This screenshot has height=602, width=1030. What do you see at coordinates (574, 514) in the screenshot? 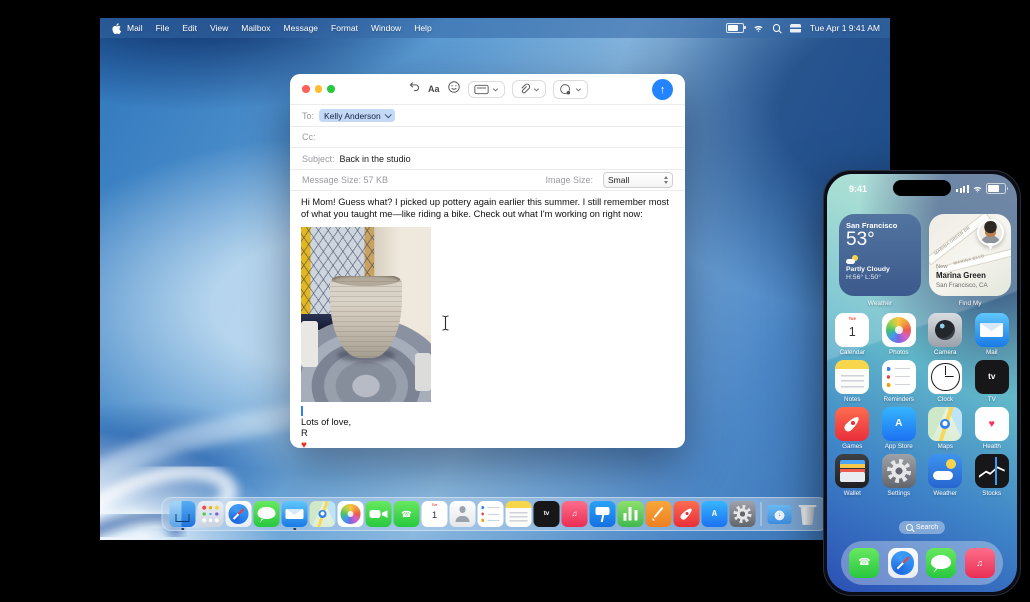
I see `dock-music: ♫` at bounding box center [574, 514].